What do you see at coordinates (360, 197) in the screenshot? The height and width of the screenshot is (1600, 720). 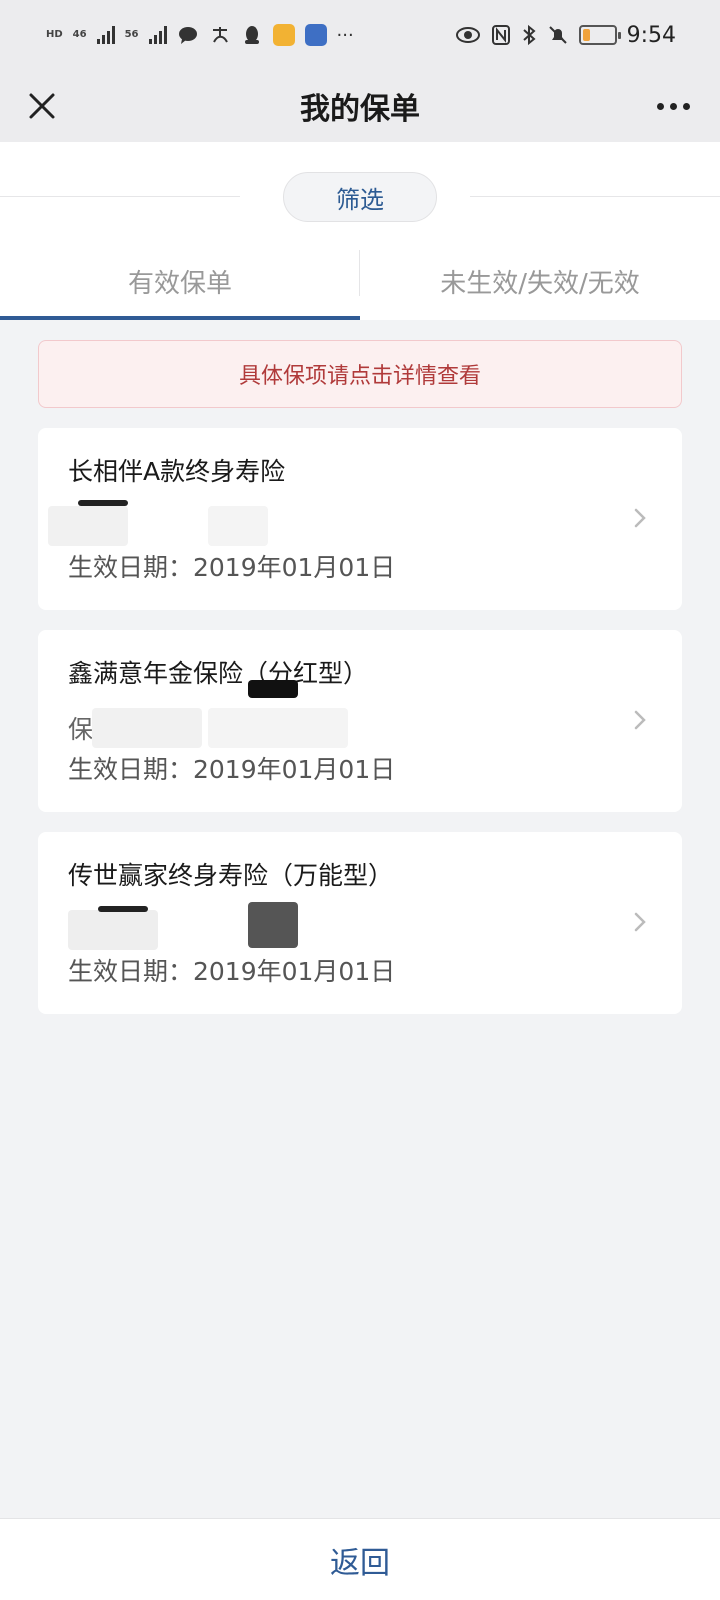 I see `filter-button: 筛选` at bounding box center [360, 197].